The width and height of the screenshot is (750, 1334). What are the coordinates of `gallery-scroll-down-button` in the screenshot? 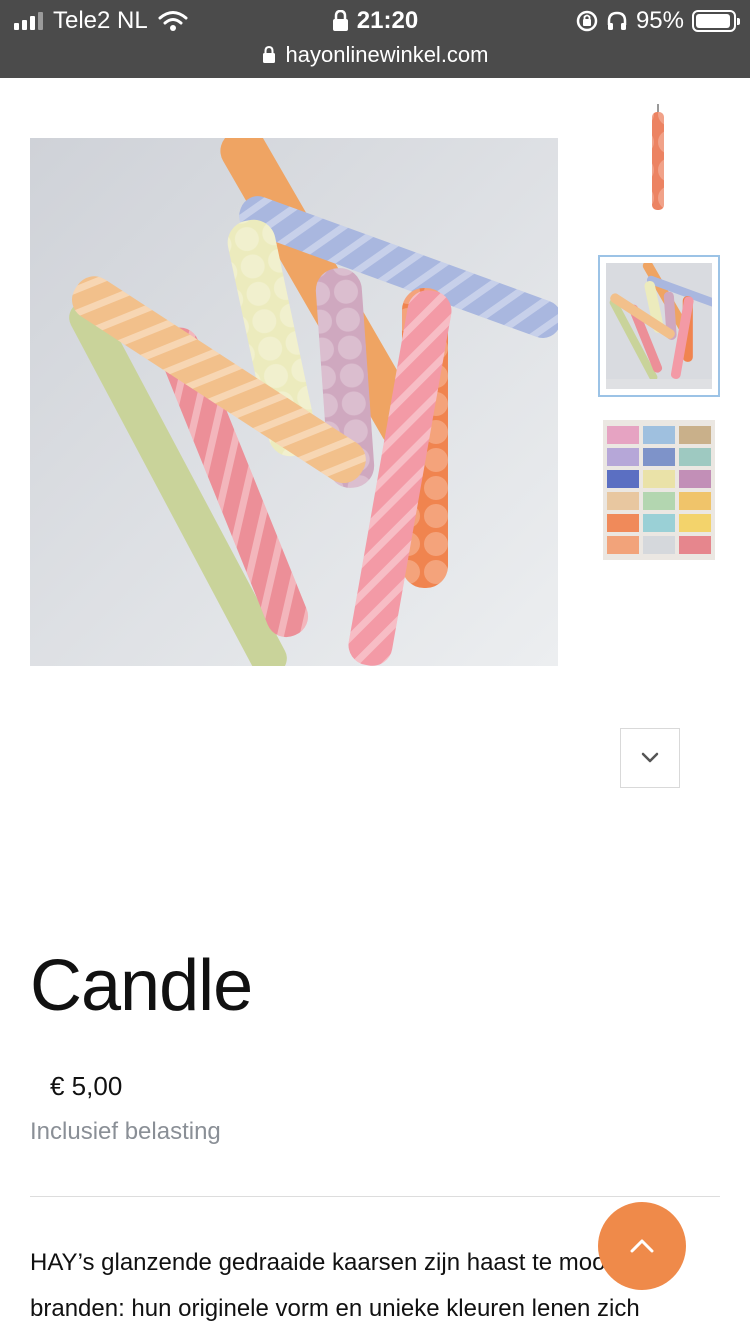 It's located at (650, 758).